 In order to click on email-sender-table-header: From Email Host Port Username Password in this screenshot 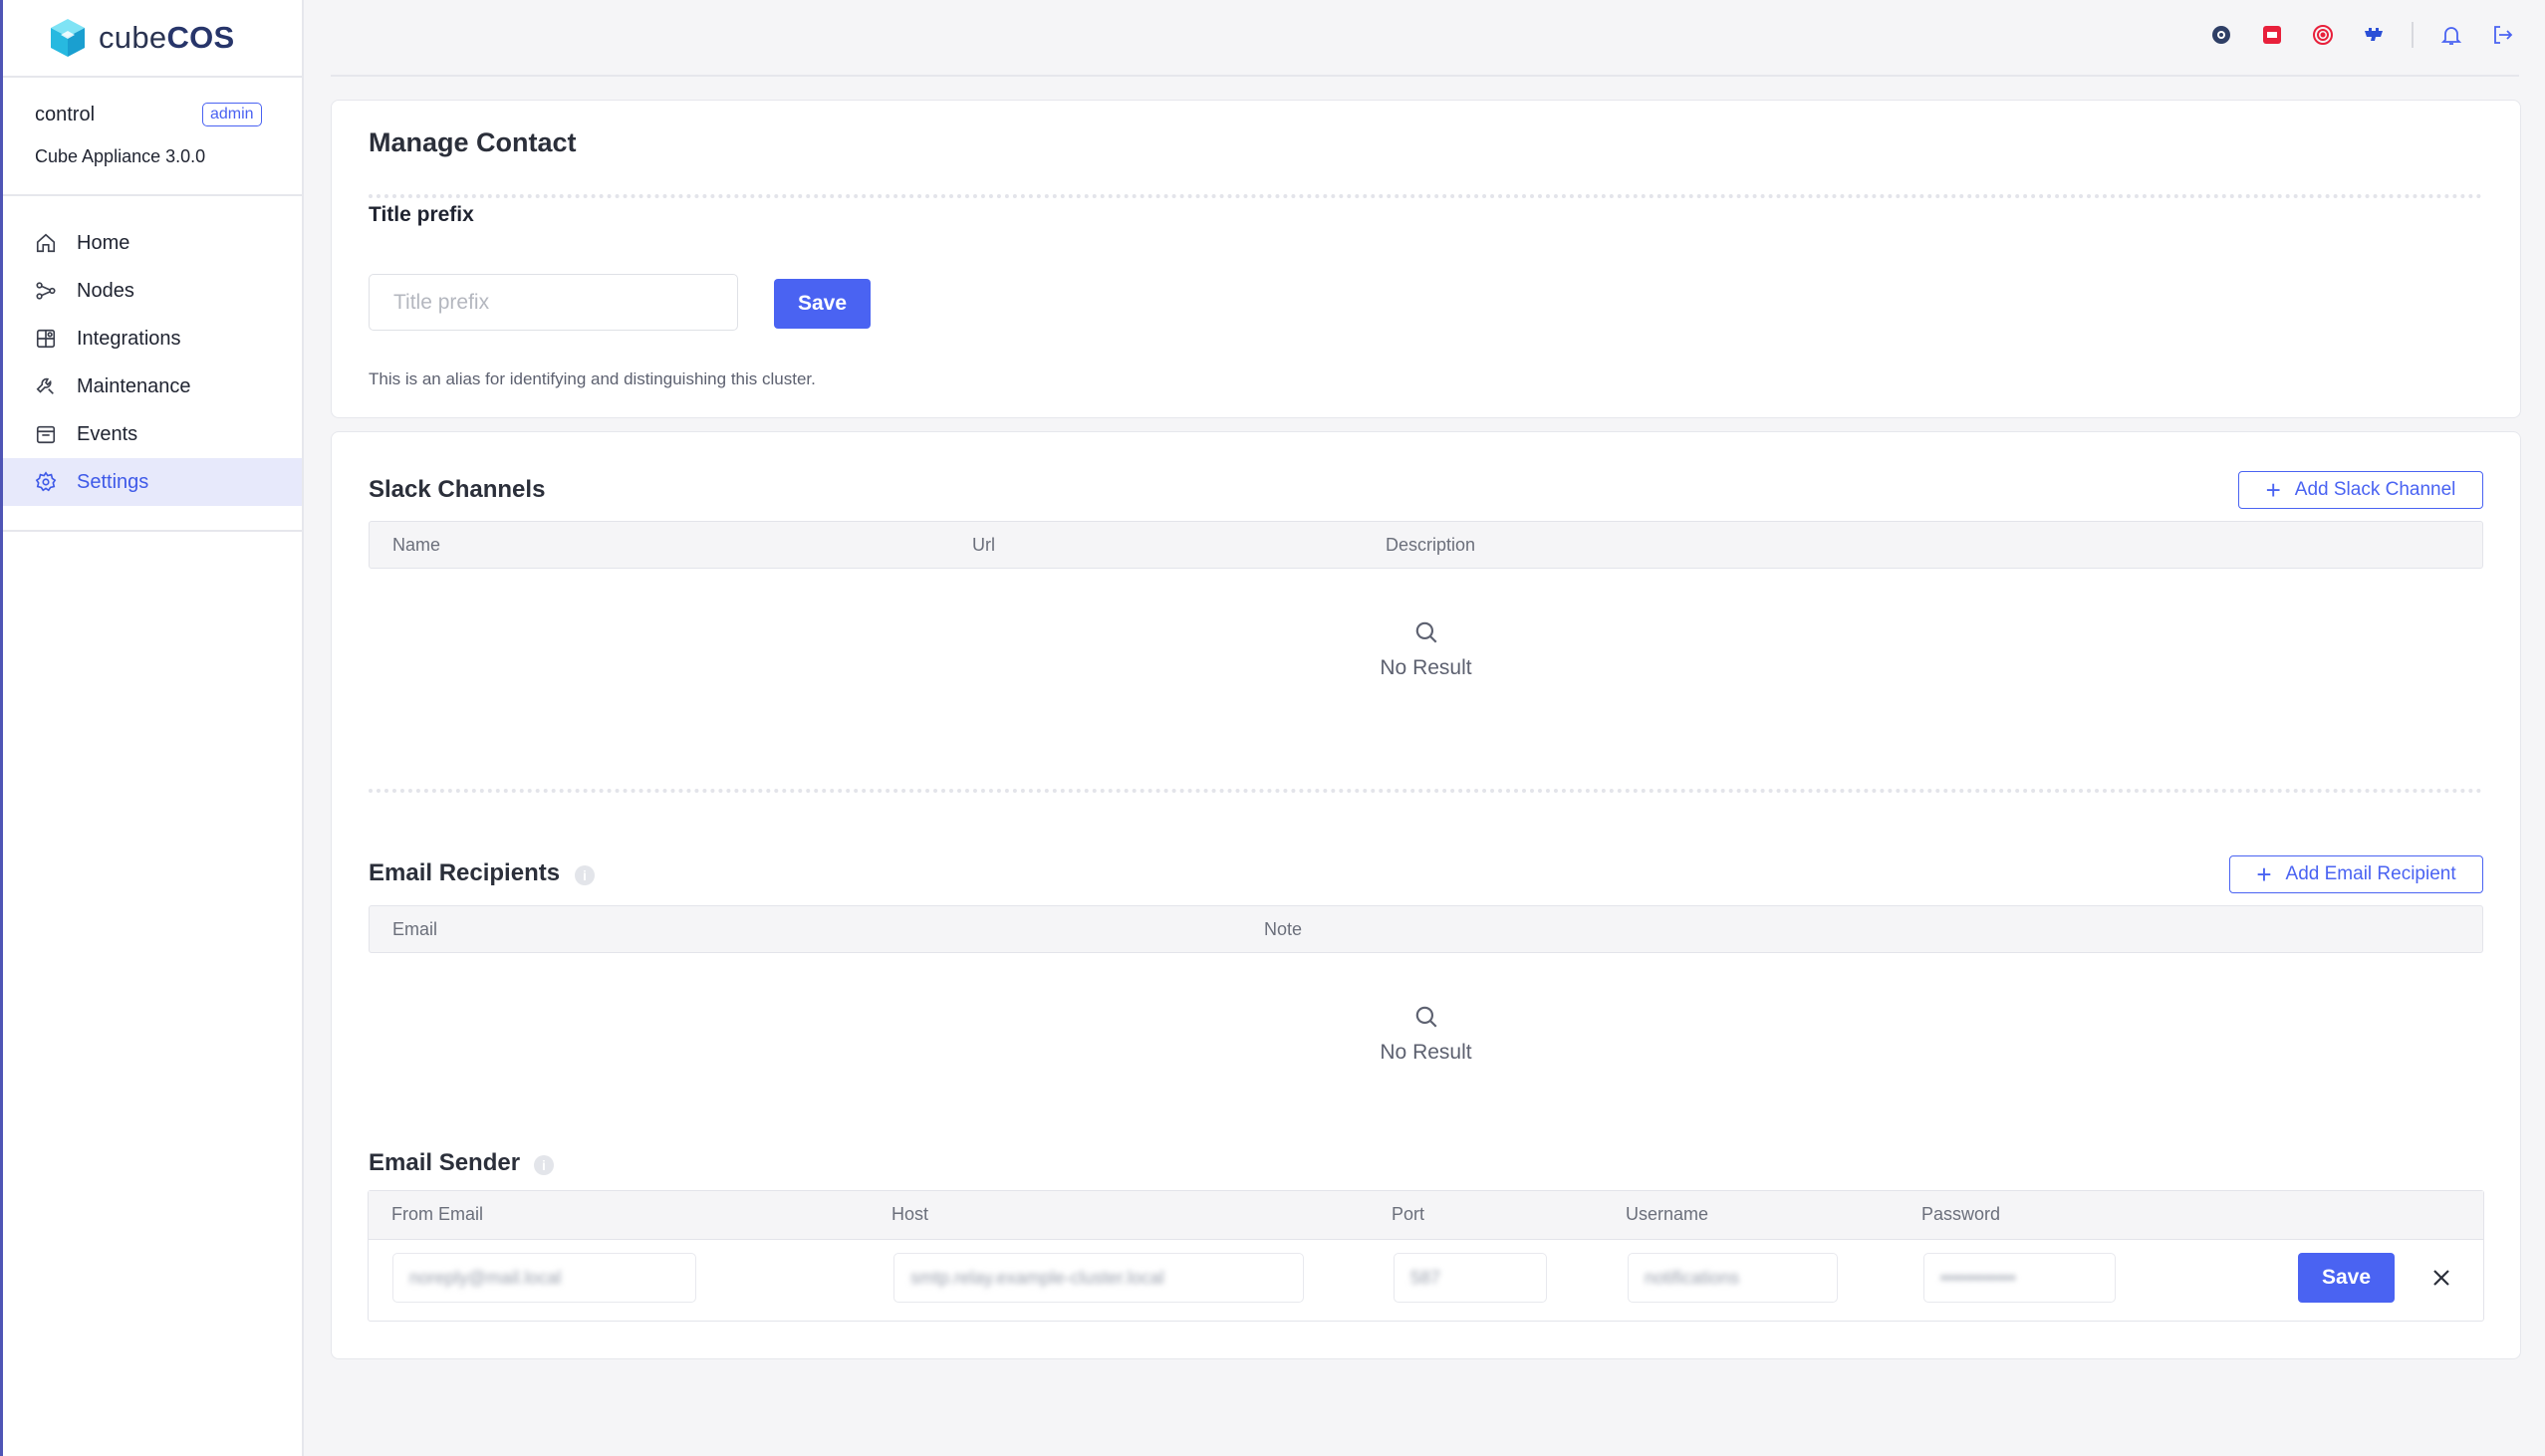, I will do `click(1426, 1215)`.